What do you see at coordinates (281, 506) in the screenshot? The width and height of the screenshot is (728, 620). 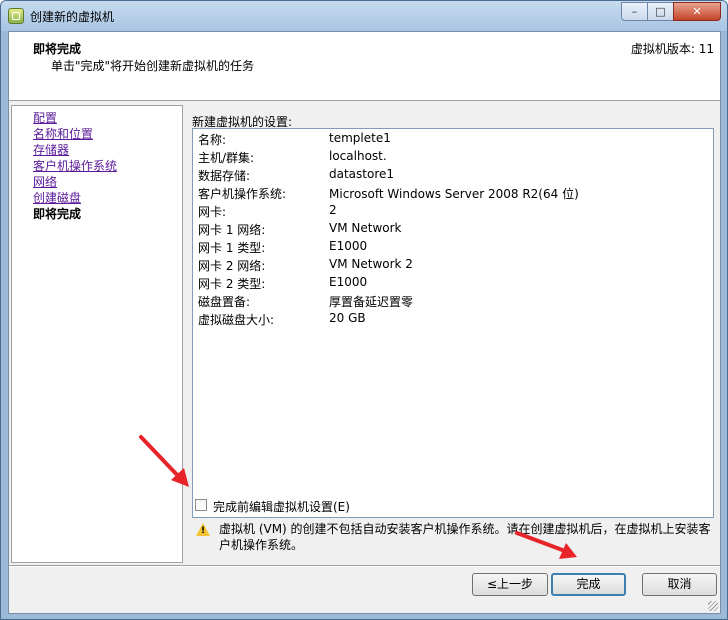 I see `edit-settings-label: 完成前编辑虚拟机设置(E)` at bounding box center [281, 506].